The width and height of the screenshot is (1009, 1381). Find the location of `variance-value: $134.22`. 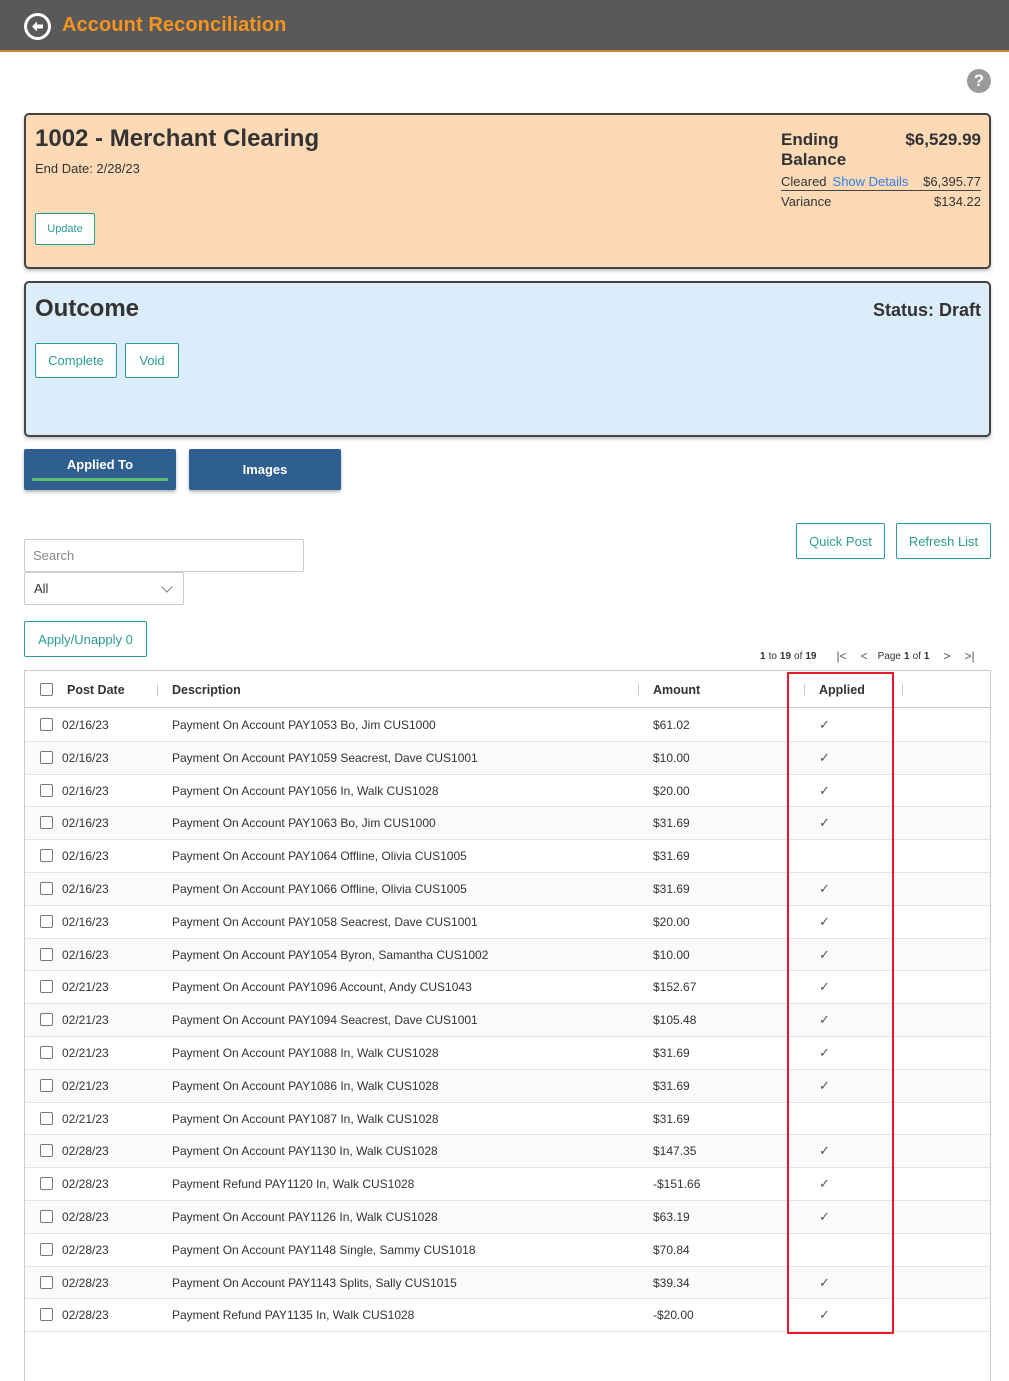

variance-value: $134.22 is located at coordinates (957, 201).